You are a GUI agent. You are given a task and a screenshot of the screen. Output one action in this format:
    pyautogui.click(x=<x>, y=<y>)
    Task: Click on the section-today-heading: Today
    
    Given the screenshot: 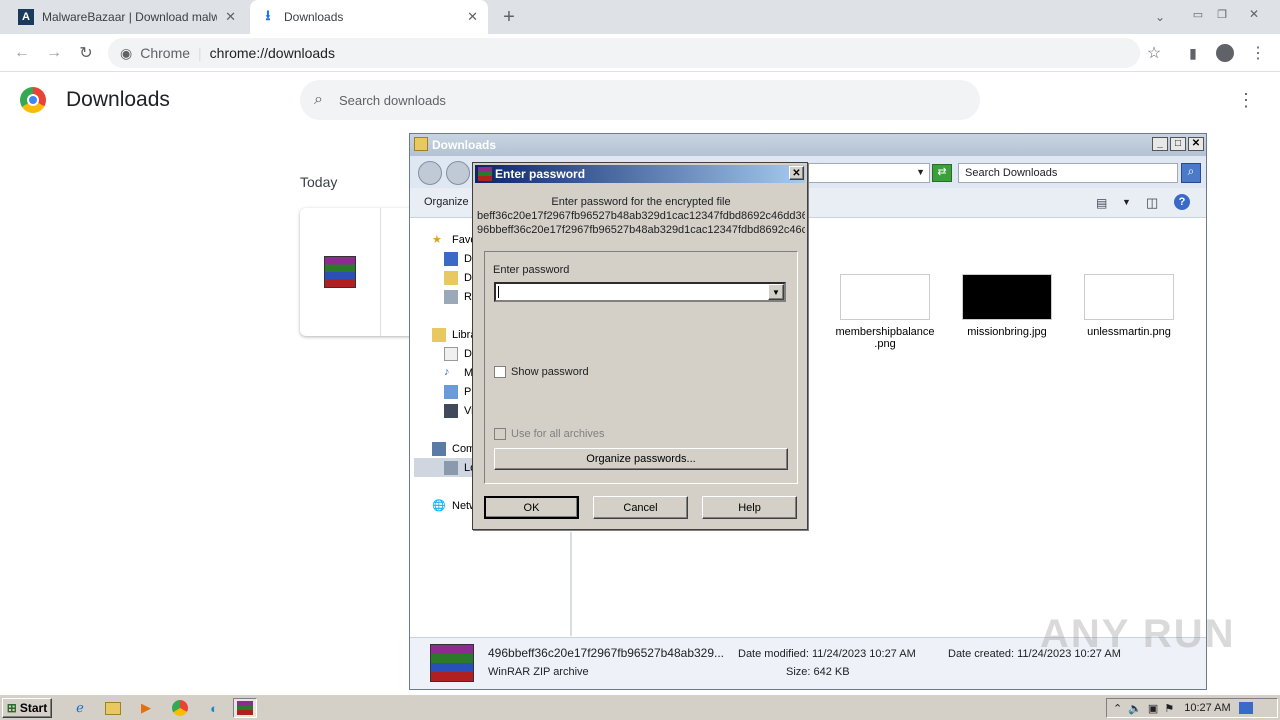 What is the action you would take?
    pyautogui.click(x=319, y=182)
    